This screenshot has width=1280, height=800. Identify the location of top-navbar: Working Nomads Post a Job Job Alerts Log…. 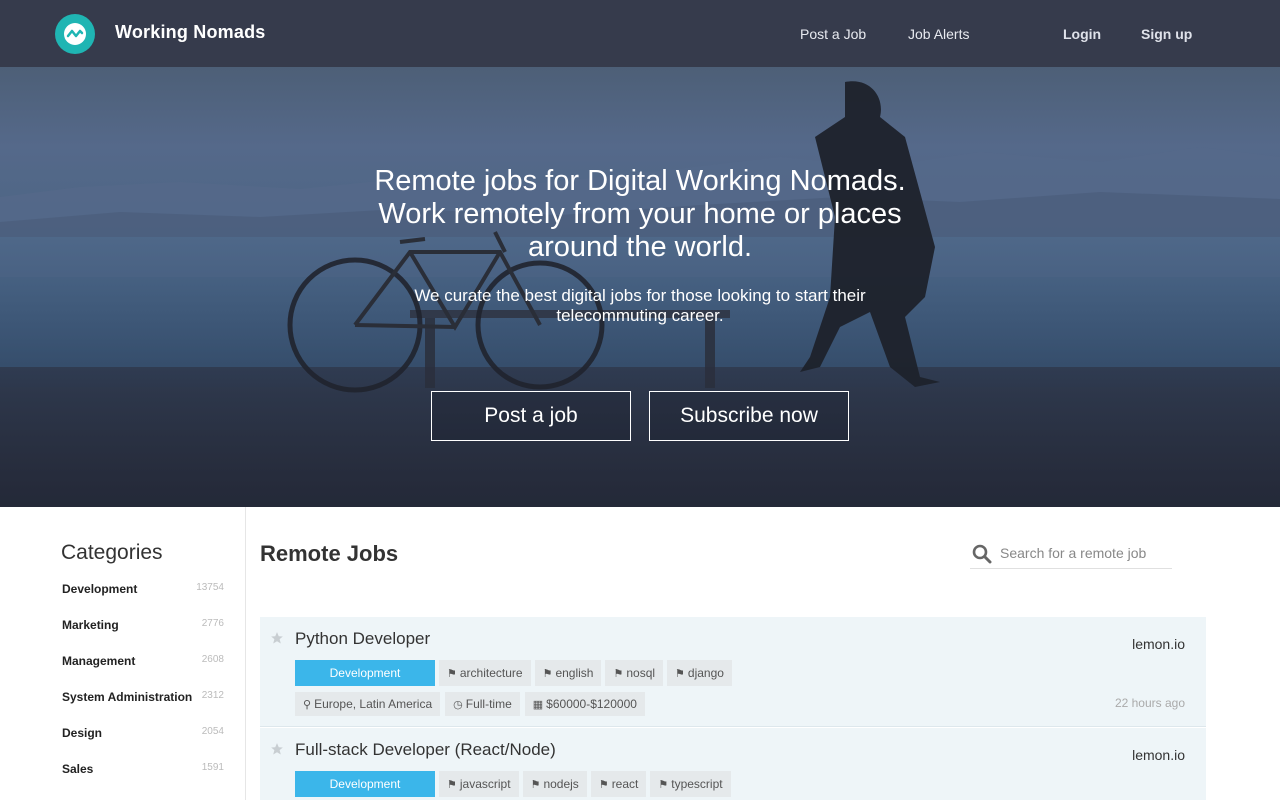
(640, 33).